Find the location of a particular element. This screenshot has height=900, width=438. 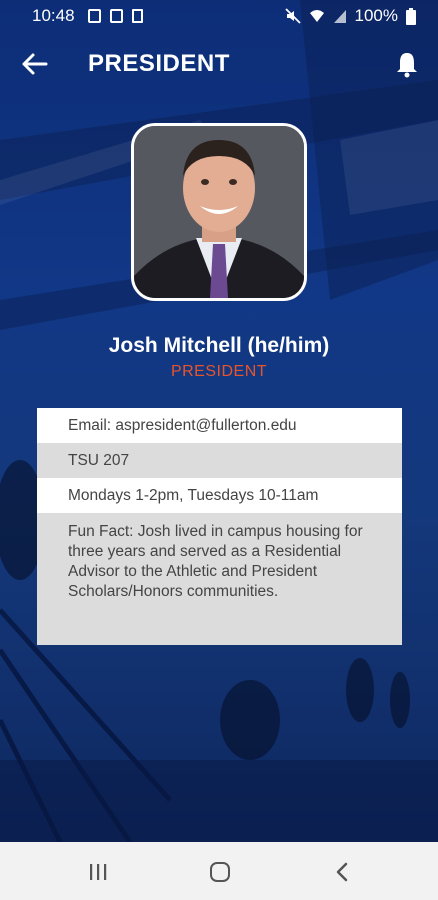

profile-role: PRESIDENT is located at coordinates (219, 371).